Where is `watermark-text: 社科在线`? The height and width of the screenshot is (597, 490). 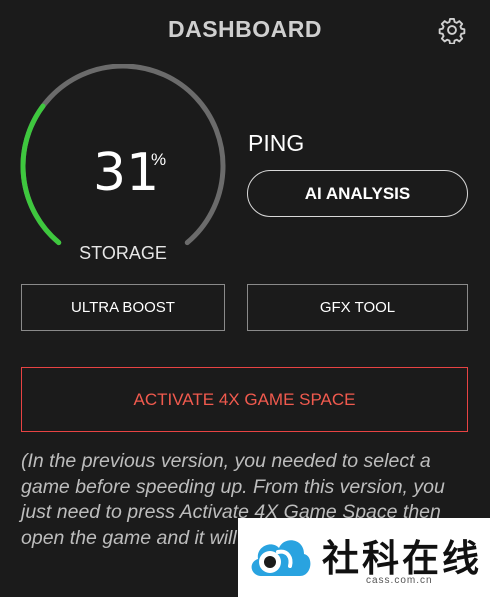
watermark-text: 社科在线 is located at coordinates (402, 558).